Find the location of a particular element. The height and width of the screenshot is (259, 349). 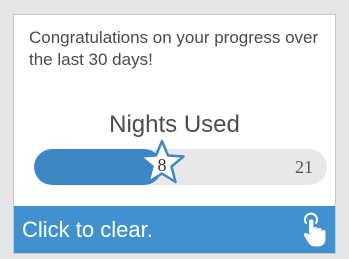

progress-value: 8 is located at coordinates (162, 165).